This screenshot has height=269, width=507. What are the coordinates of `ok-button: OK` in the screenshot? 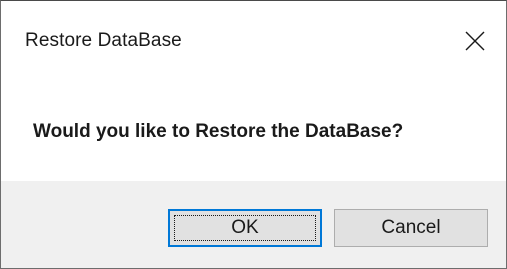 It's located at (245, 228).